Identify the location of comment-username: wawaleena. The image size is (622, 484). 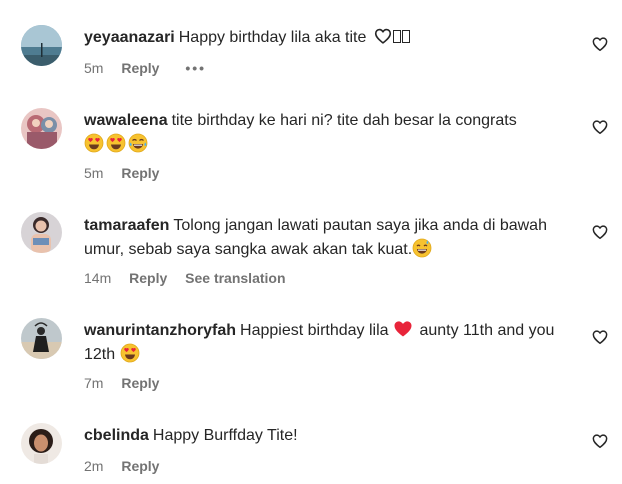
(126, 120).